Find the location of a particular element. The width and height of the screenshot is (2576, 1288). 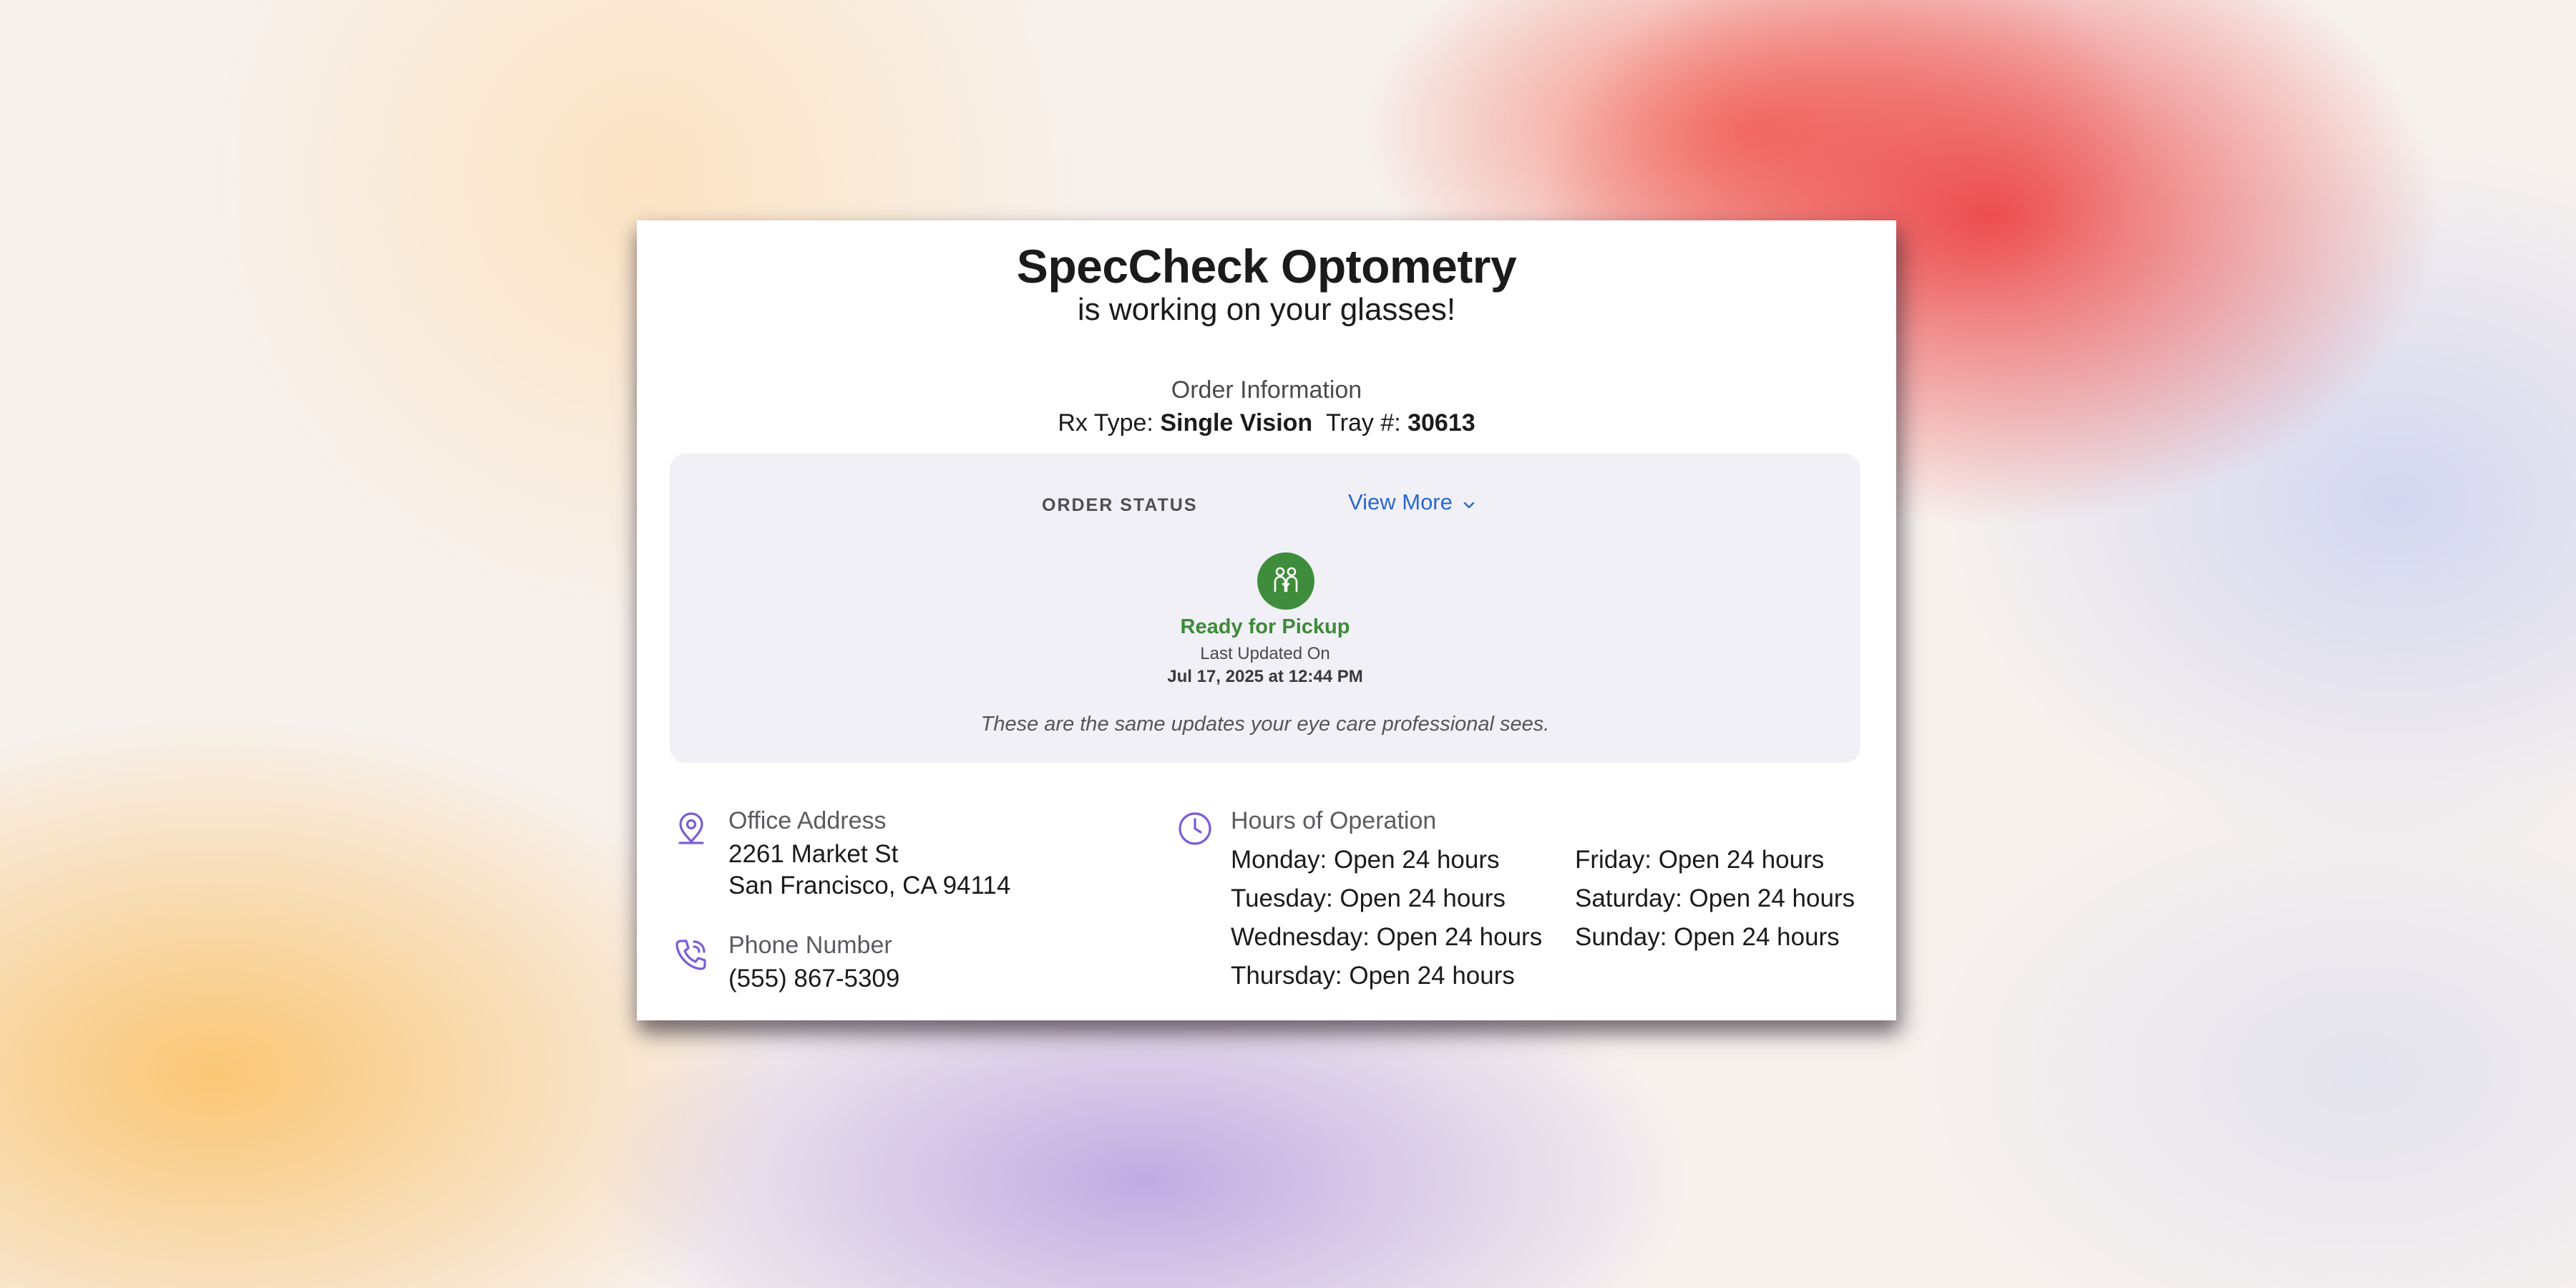

hours-sunday: Sunday: Open 24 hours is located at coordinates (1707, 937).